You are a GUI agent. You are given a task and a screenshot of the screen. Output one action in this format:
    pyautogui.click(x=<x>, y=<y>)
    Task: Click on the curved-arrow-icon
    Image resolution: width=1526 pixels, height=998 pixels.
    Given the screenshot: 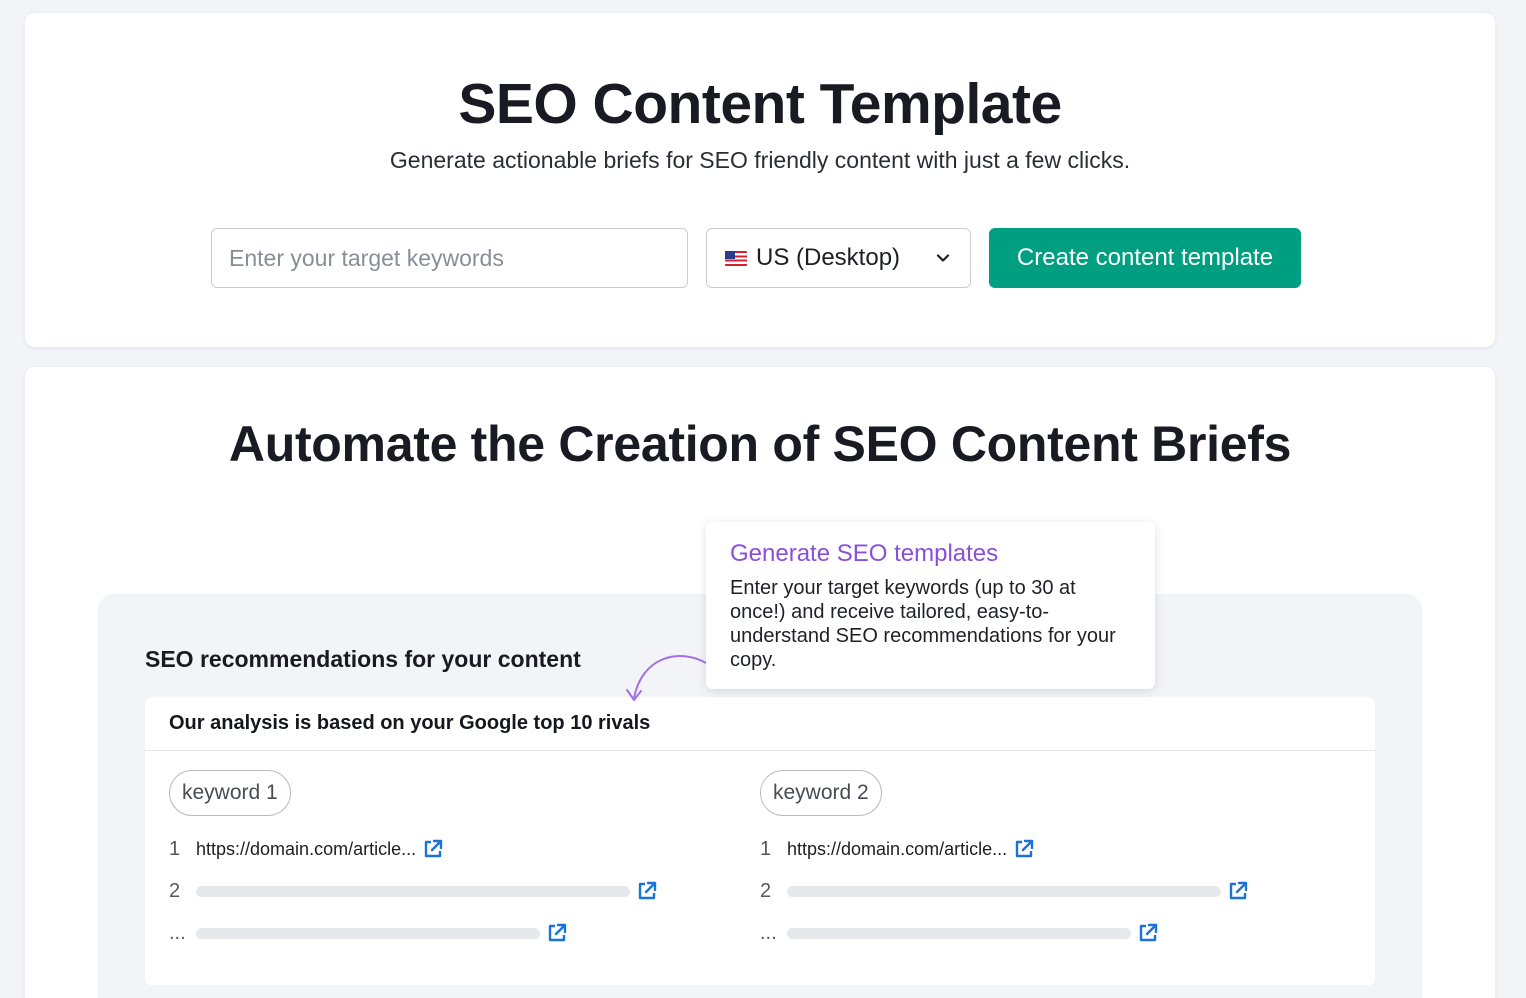 What is the action you would take?
    pyautogui.click(x=666, y=678)
    